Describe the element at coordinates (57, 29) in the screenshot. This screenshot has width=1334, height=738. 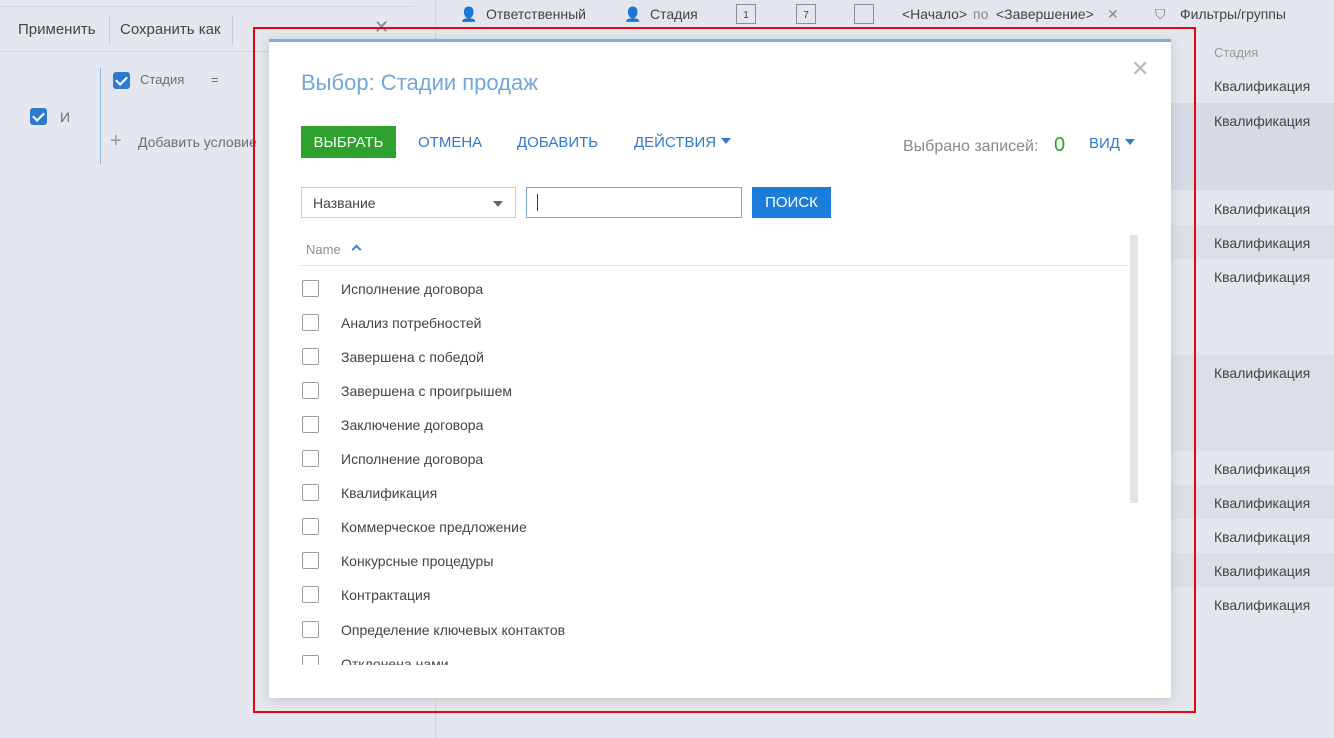
I see `apply-button: Применить` at that location.